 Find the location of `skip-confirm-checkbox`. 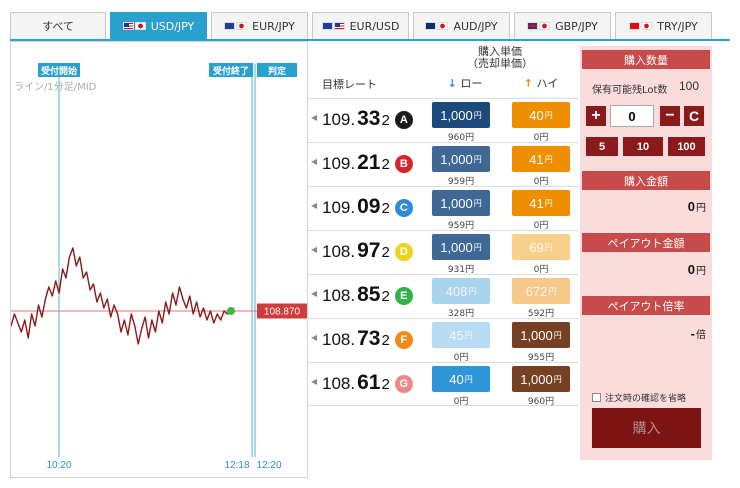

skip-confirm-checkbox is located at coordinates (596, 397).